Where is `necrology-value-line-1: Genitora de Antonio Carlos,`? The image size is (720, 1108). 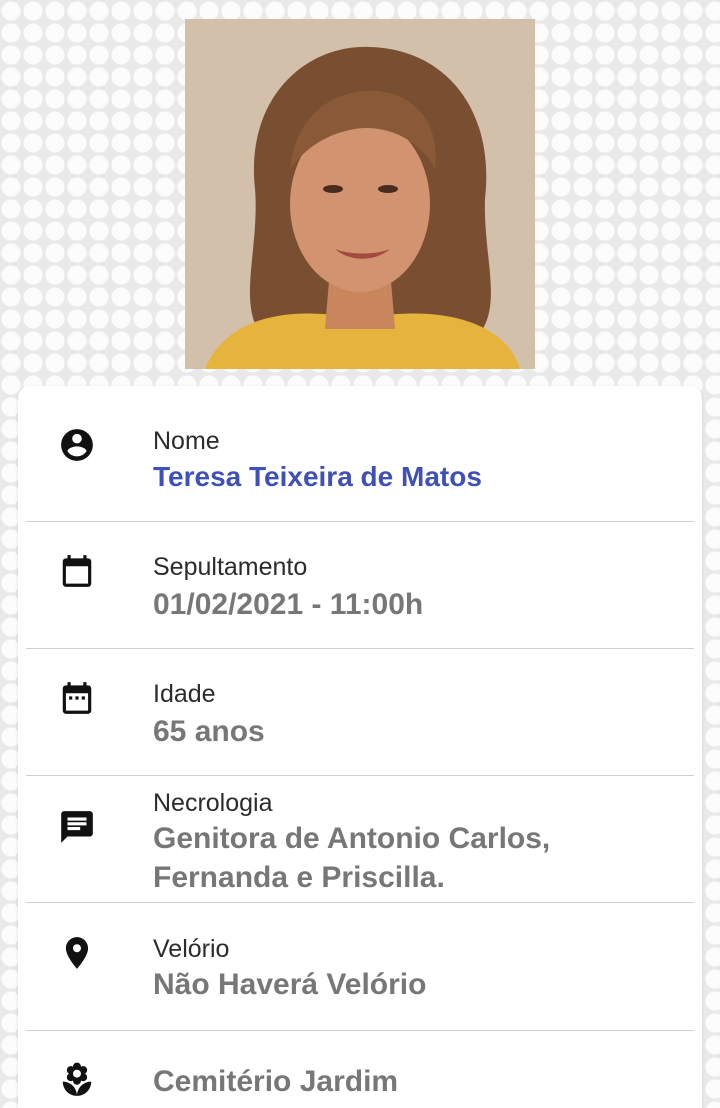 necrology-value-line-1: Genitora de Antonio Carlos, is located at coordinates (352, 838).